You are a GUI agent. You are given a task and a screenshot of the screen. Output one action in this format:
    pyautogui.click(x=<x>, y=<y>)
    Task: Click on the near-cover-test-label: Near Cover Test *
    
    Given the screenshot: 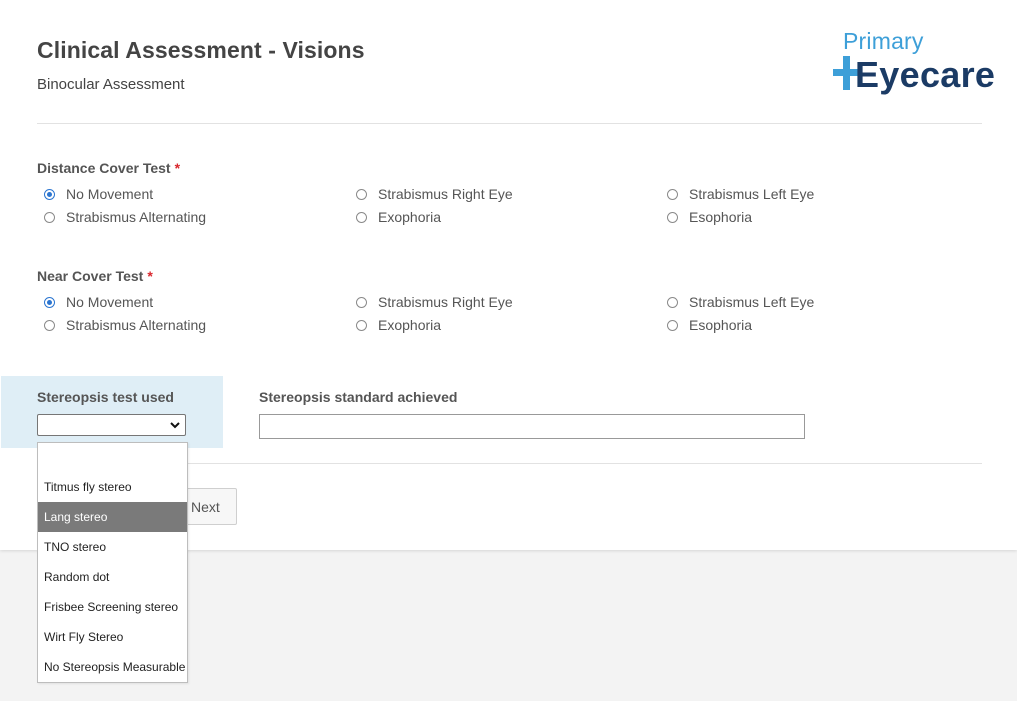 What is the action you would take?
    pyautogui.click(x=95, y=276)
    